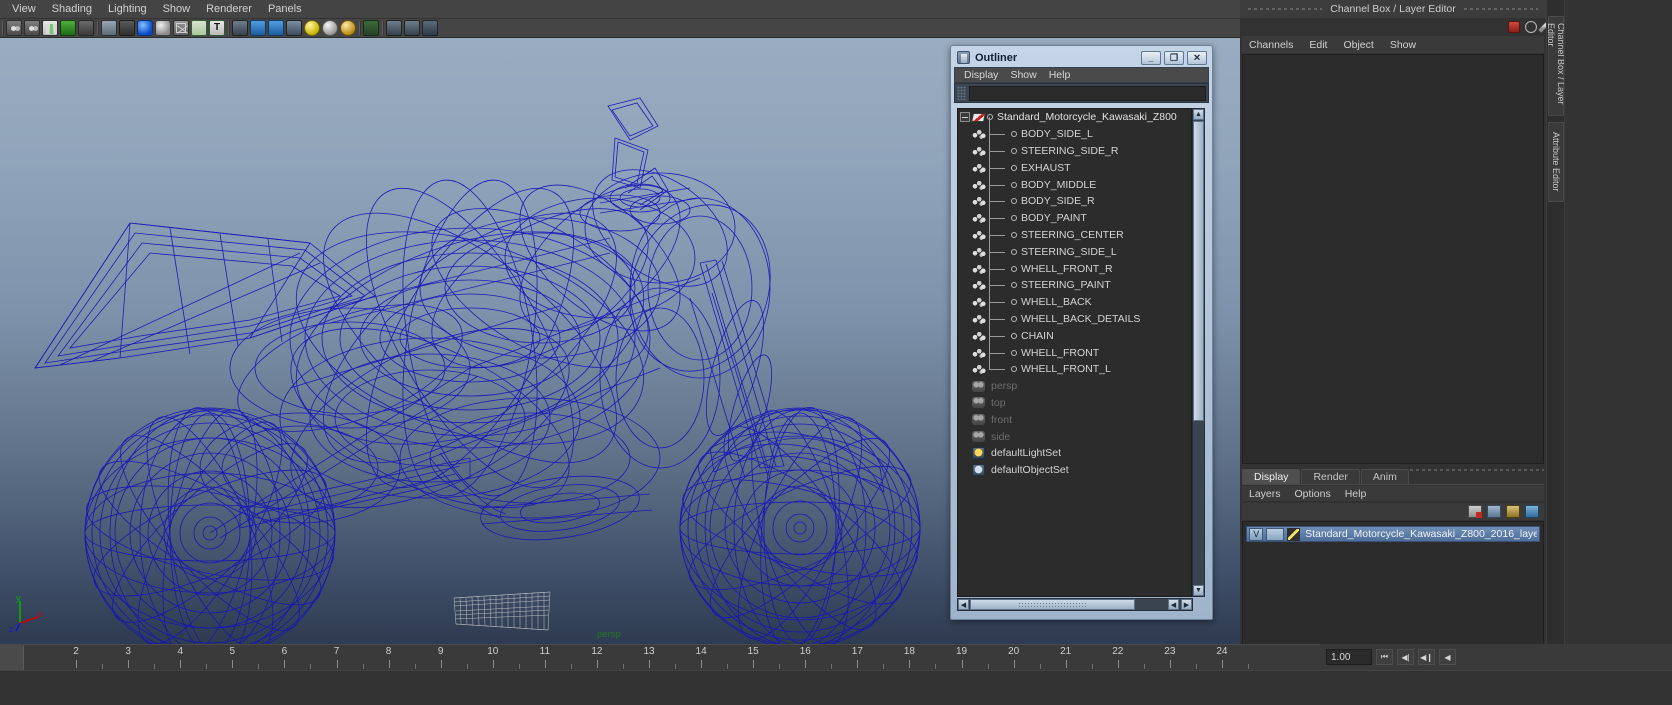  Describe the element at coordinates (1074, 331) in the screenshot. I see `tree-row: CHAIN` at that location.